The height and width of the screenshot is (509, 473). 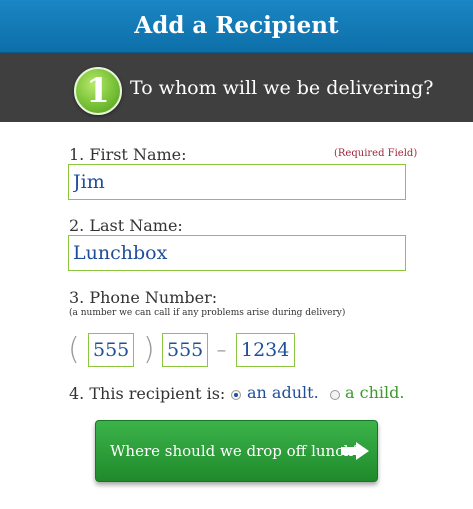 I want to click on last-name-label: 2. Last Name:, so click(x=126, y=225).